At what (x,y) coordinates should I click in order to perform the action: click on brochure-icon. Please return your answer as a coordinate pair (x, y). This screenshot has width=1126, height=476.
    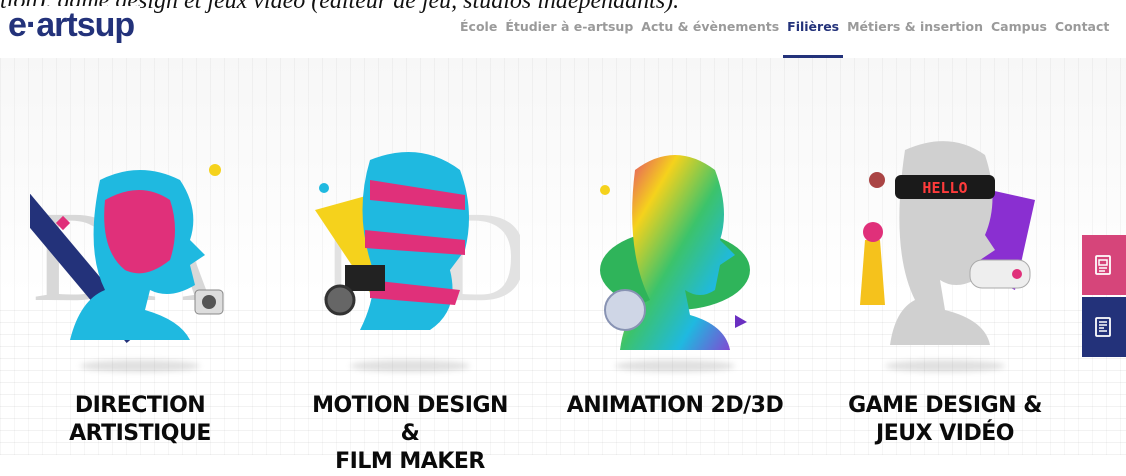
    Looking at the image, I should click on (1103, 265).